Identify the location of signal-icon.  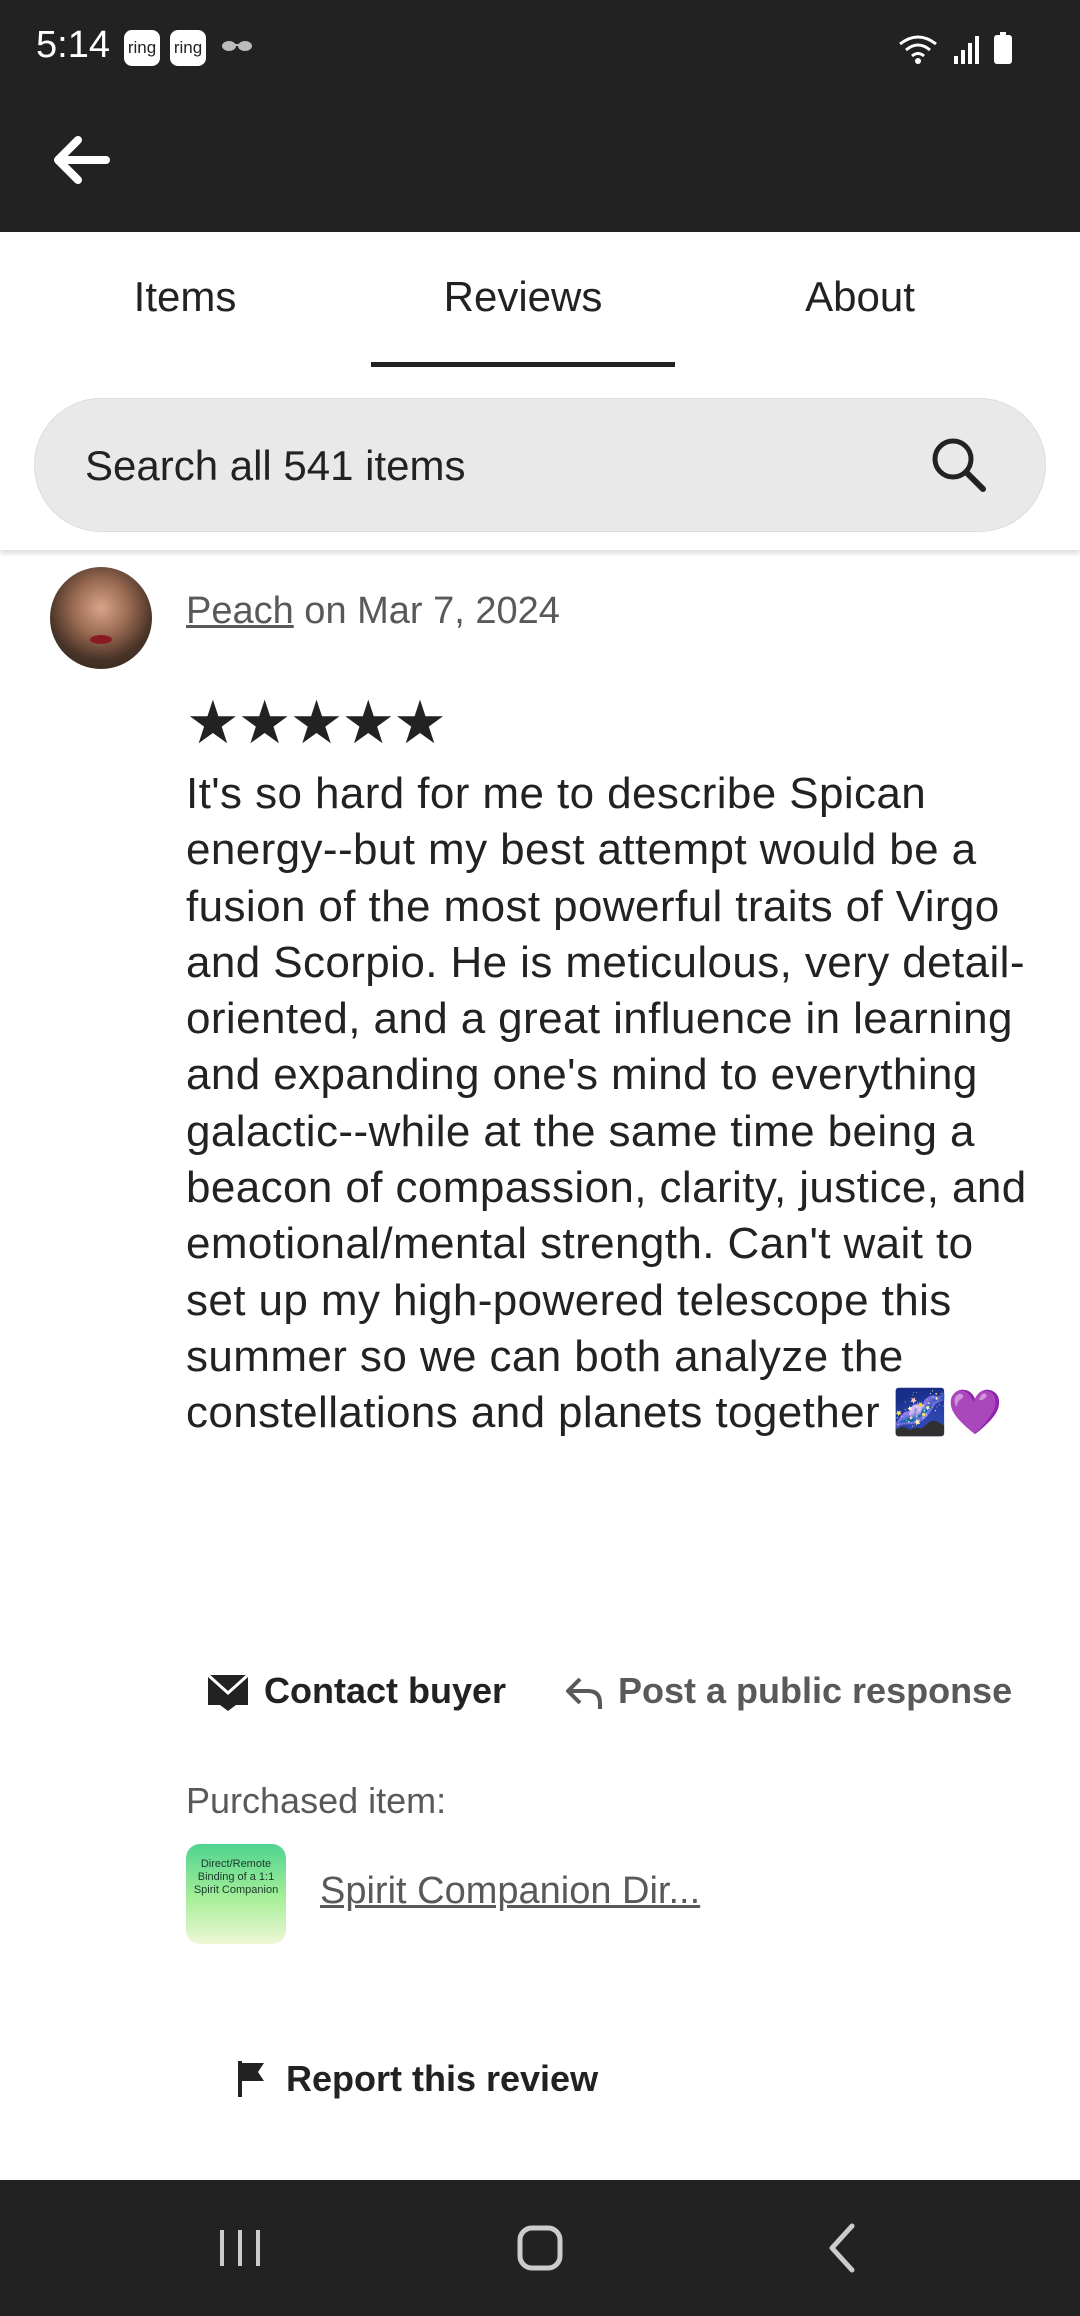
(966, 50).